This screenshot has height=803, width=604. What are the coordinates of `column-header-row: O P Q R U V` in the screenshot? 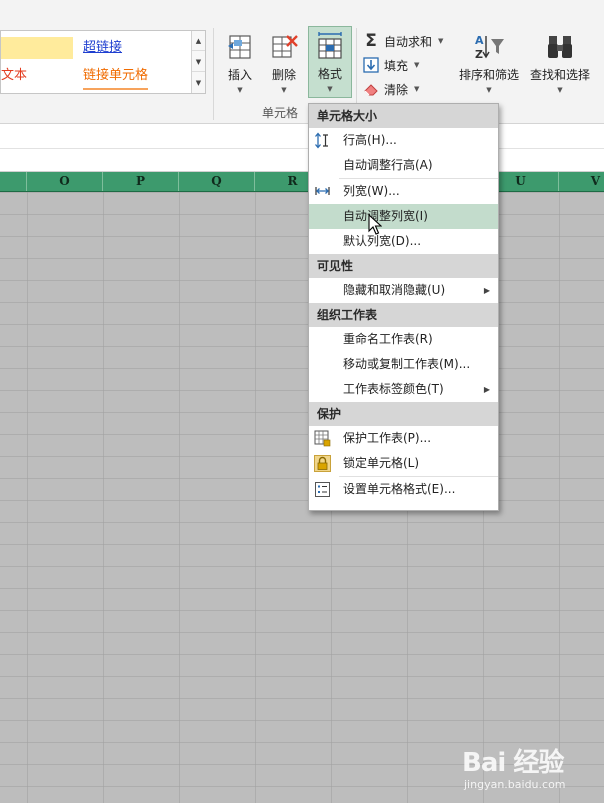 It's located at (302, 182).